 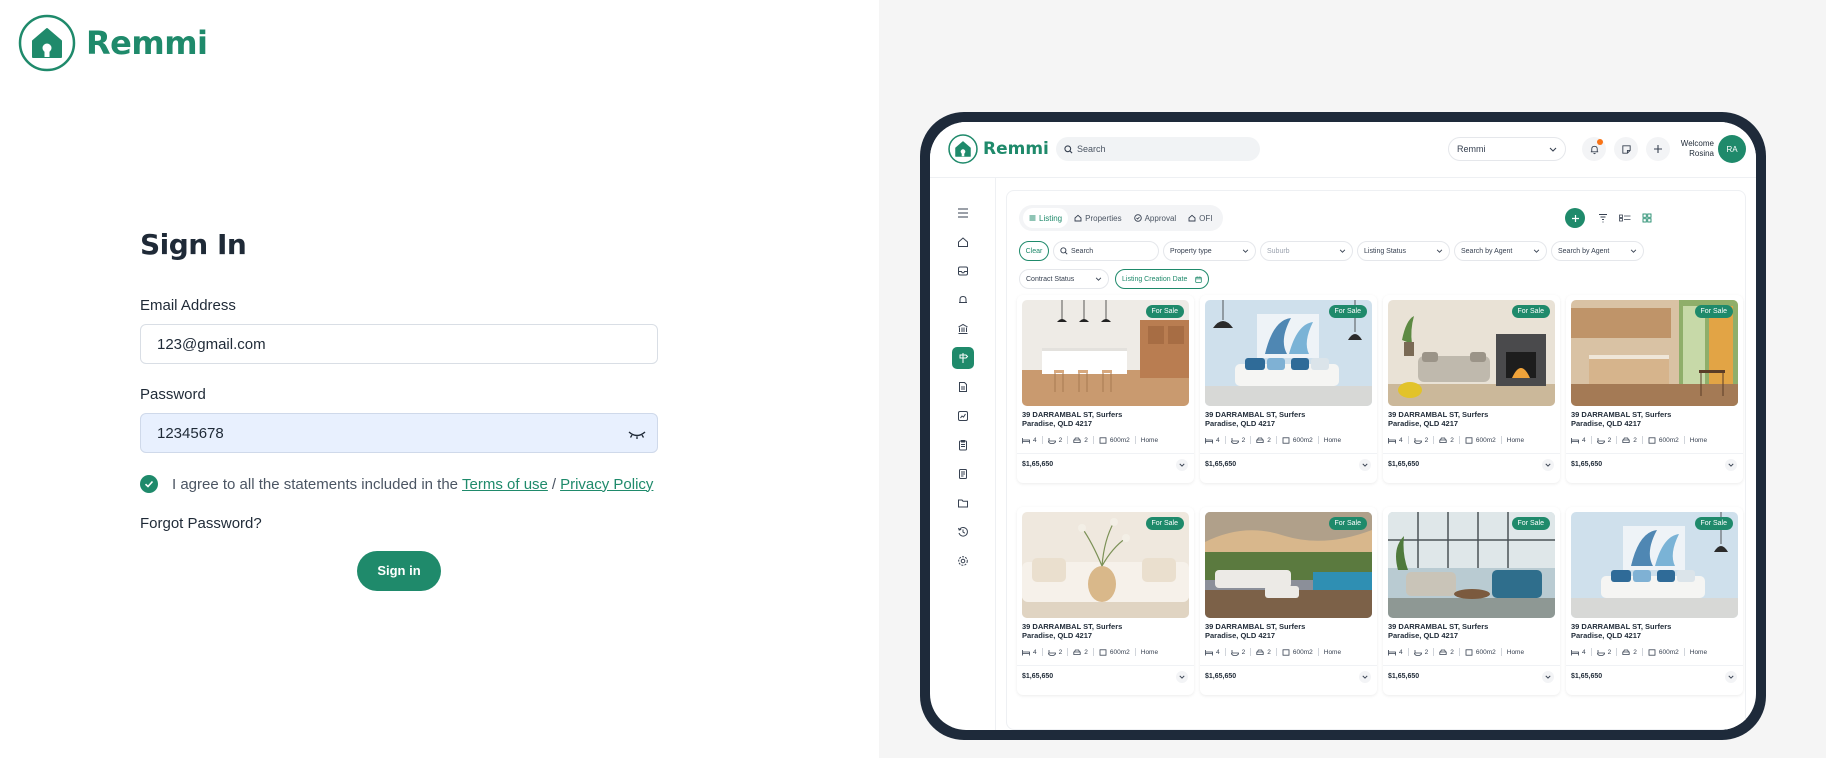 I want to click on tab-listing: Listing, so click(x=1046, y=218).